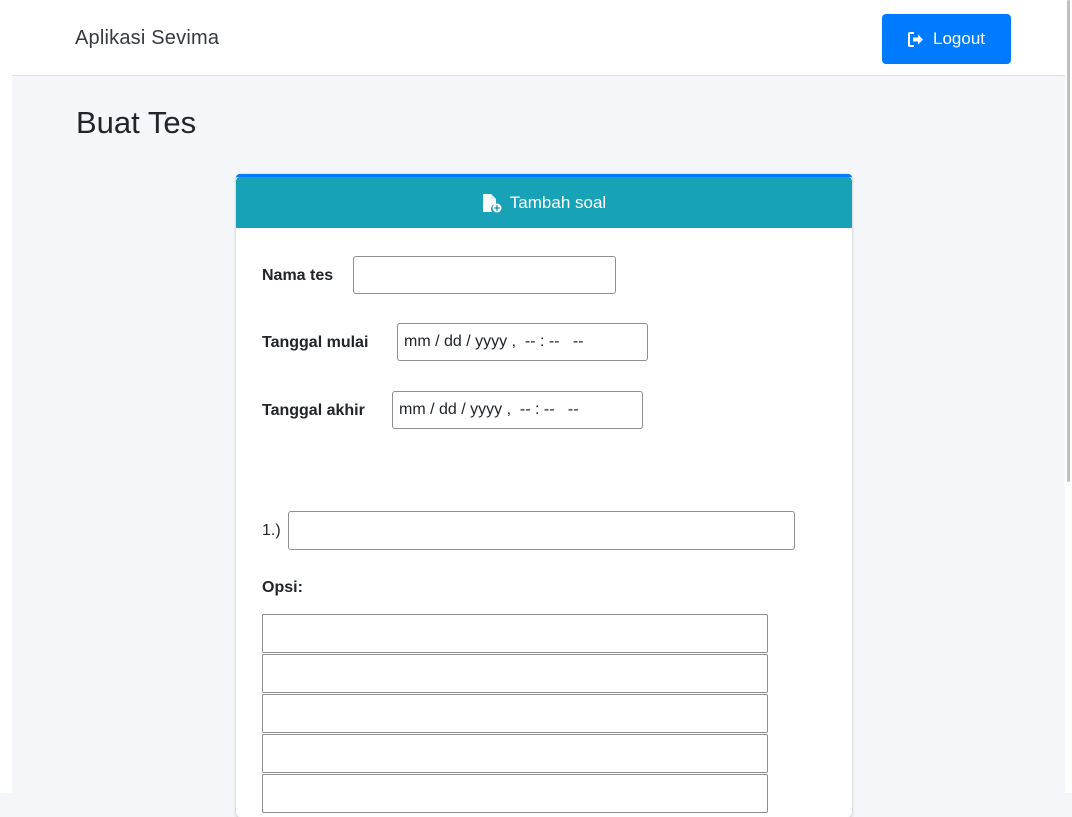 The image size is (1072, 817). I want to click on question-input, so click(541, 530).